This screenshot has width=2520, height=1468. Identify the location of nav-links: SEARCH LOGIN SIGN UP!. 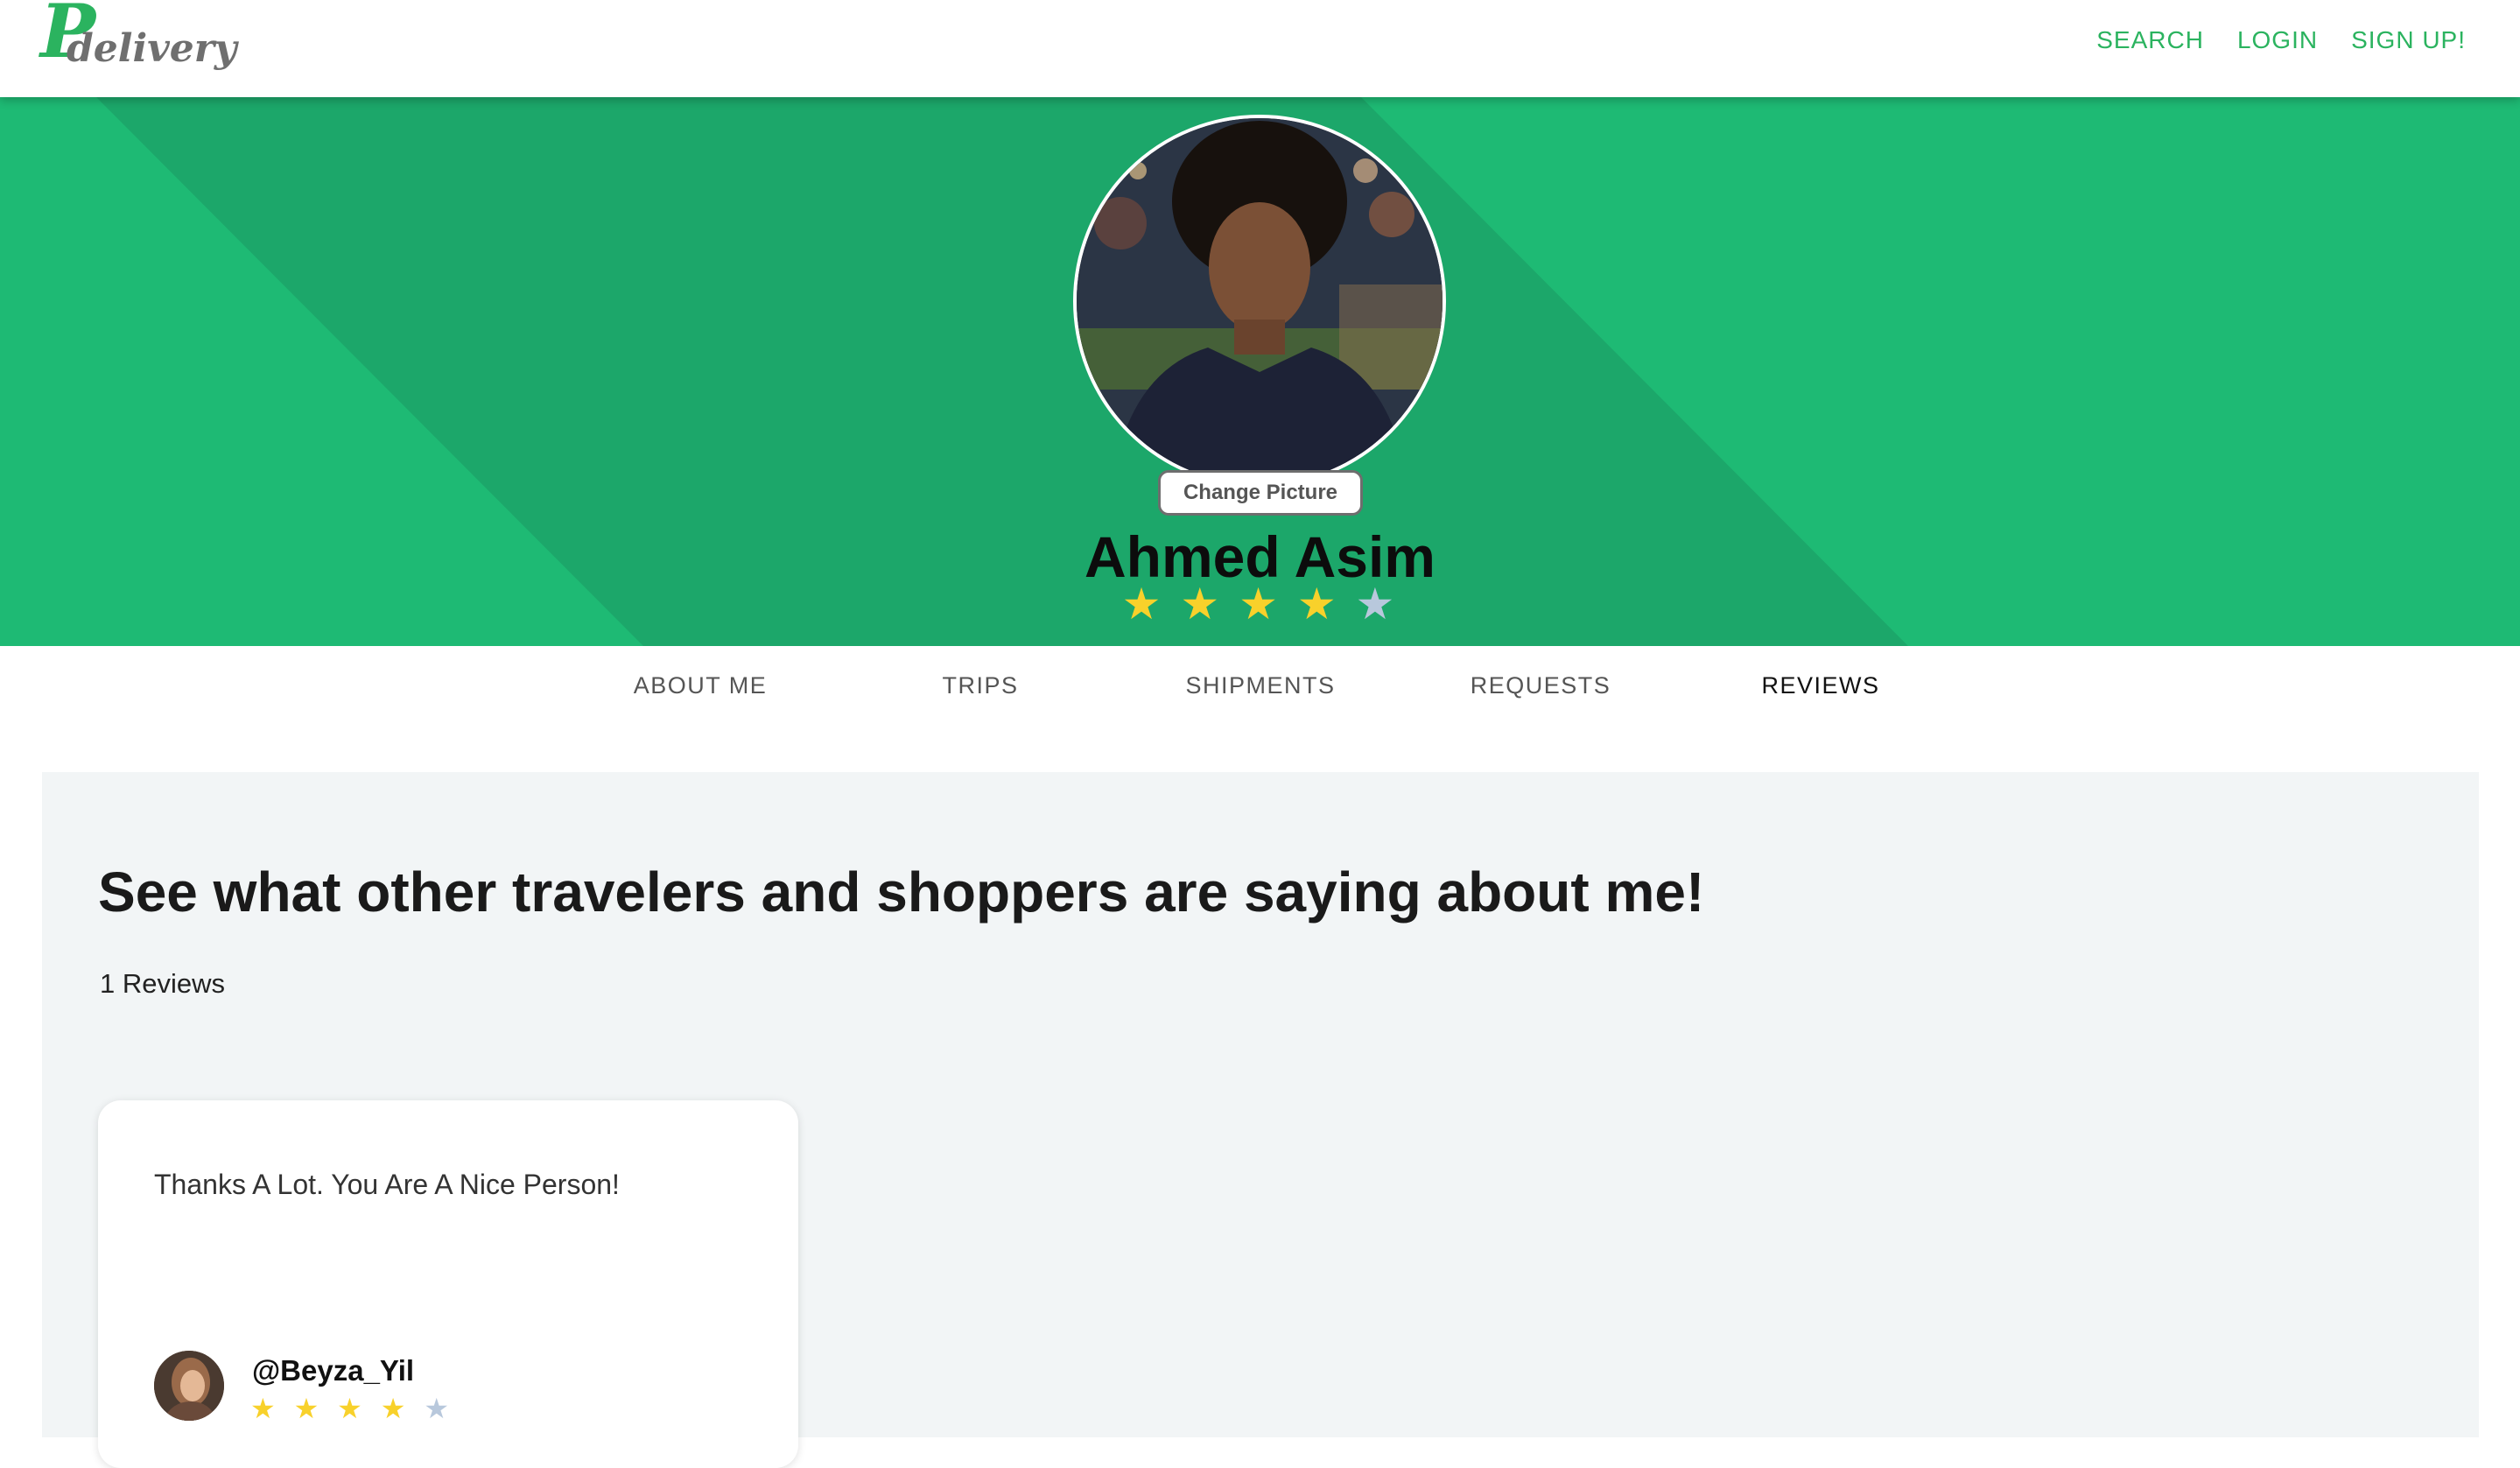
(2281, 40).